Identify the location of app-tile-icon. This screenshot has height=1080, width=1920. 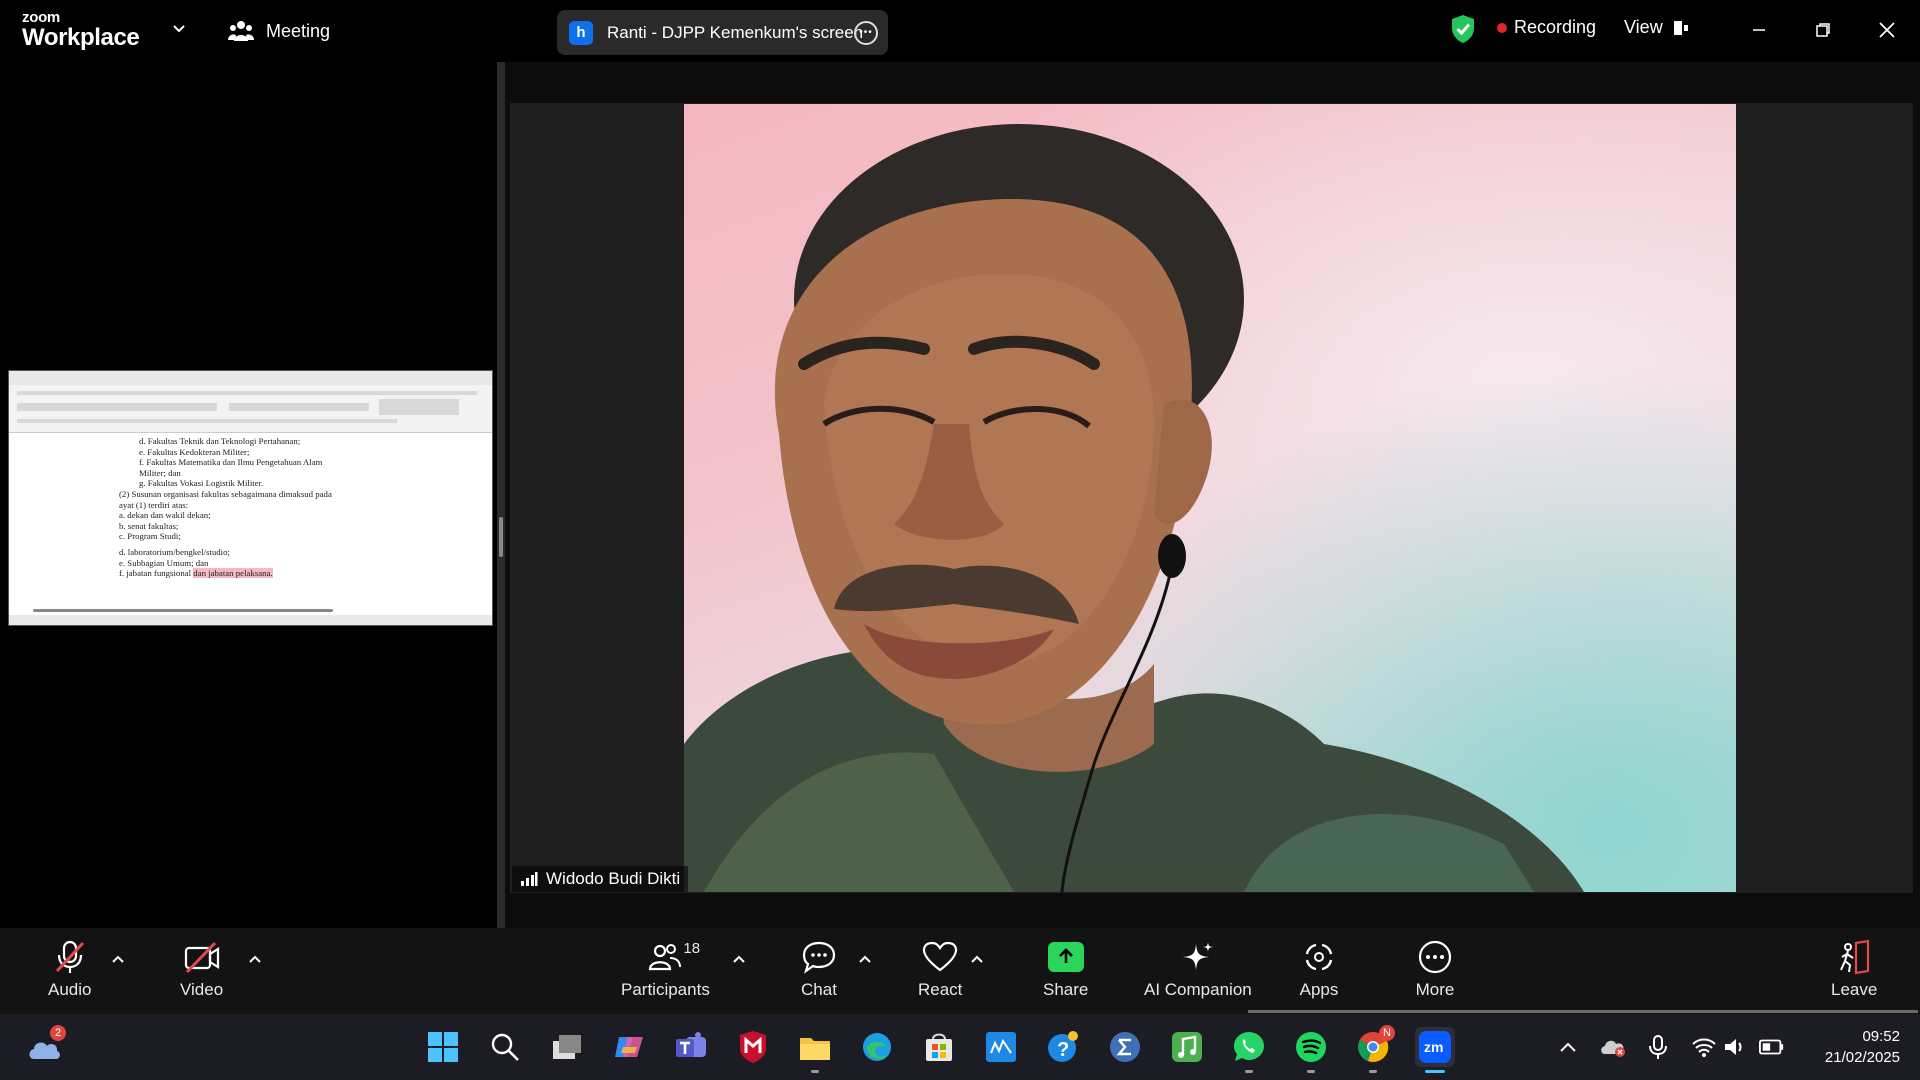
(1001, 1047).